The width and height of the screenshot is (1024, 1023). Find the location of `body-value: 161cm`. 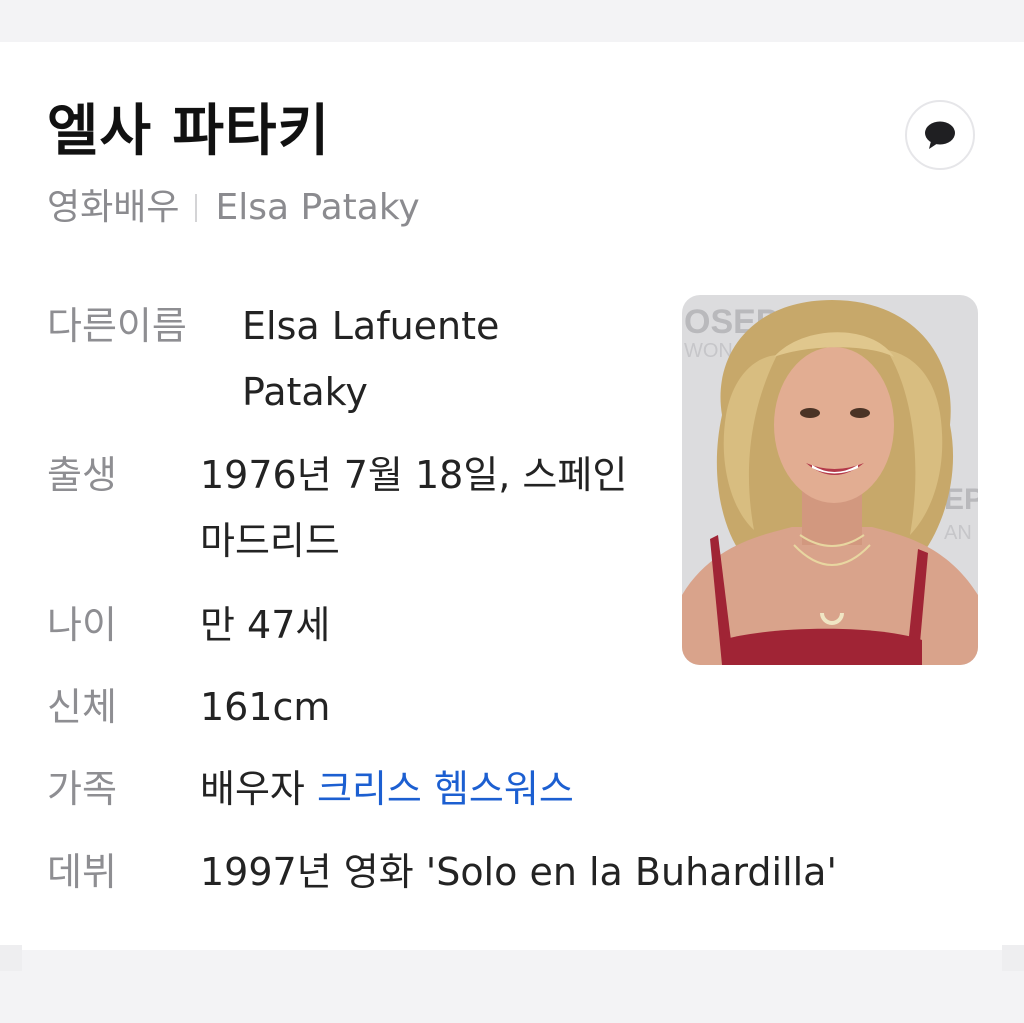

body-value: 161cm is located at coordinates (265, 707).